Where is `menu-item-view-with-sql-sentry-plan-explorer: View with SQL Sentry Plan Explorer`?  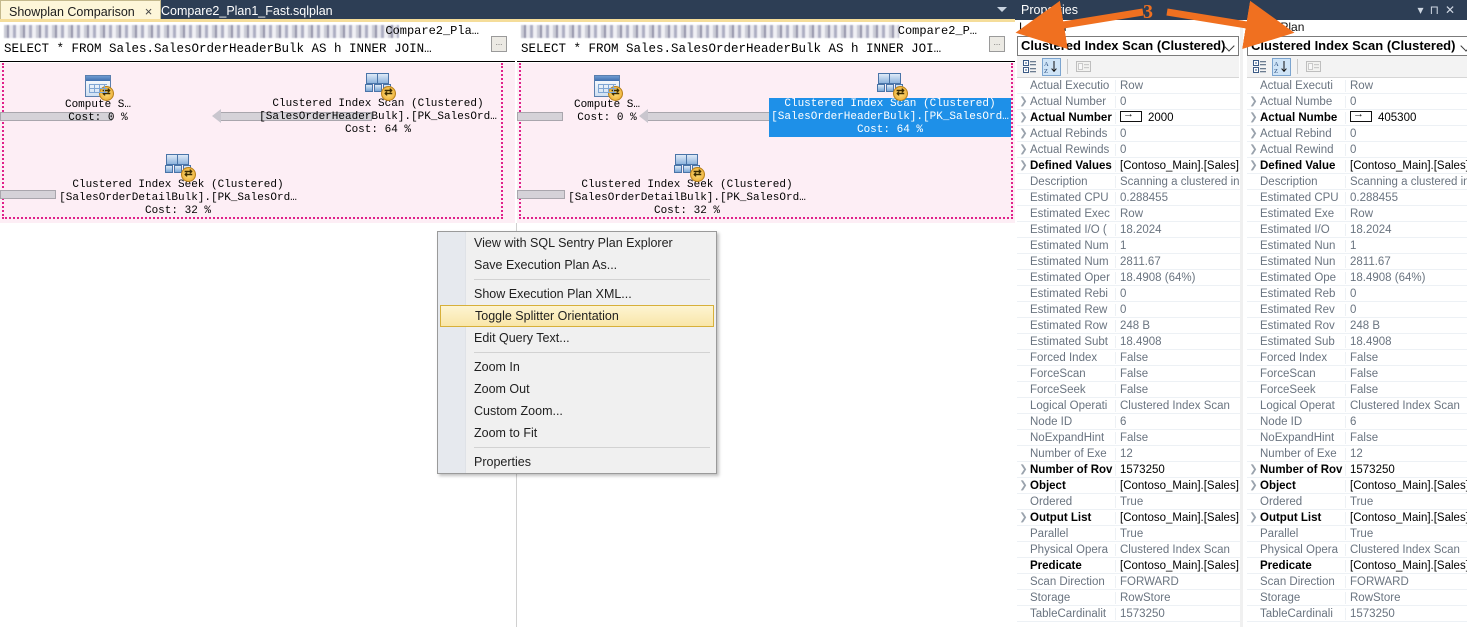 menu-item-view-with-sql-sentry-plan-explorer: View with SQL Sentry Plan Explorer is located at coordinates (577, 243).